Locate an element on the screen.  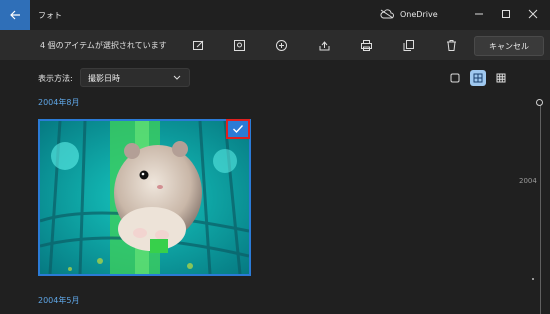
add-icon is located at coordinates (281, 45).